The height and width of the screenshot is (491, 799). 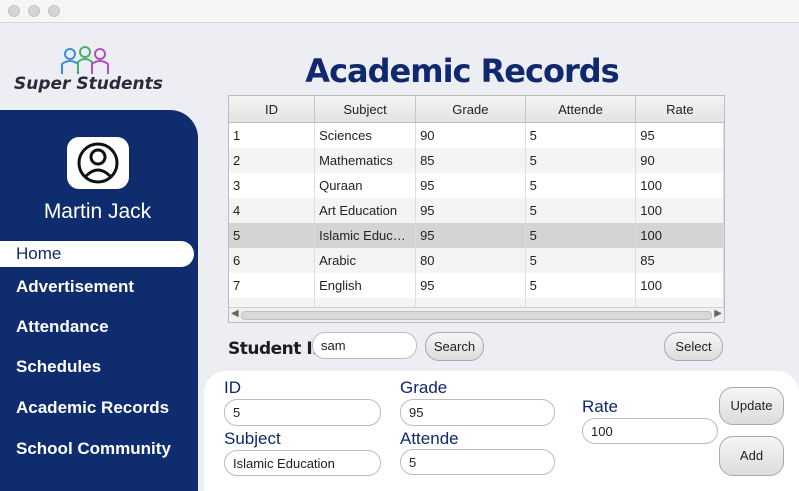 I want to click on table-cell: Quraan, so click(x=365, y=185).